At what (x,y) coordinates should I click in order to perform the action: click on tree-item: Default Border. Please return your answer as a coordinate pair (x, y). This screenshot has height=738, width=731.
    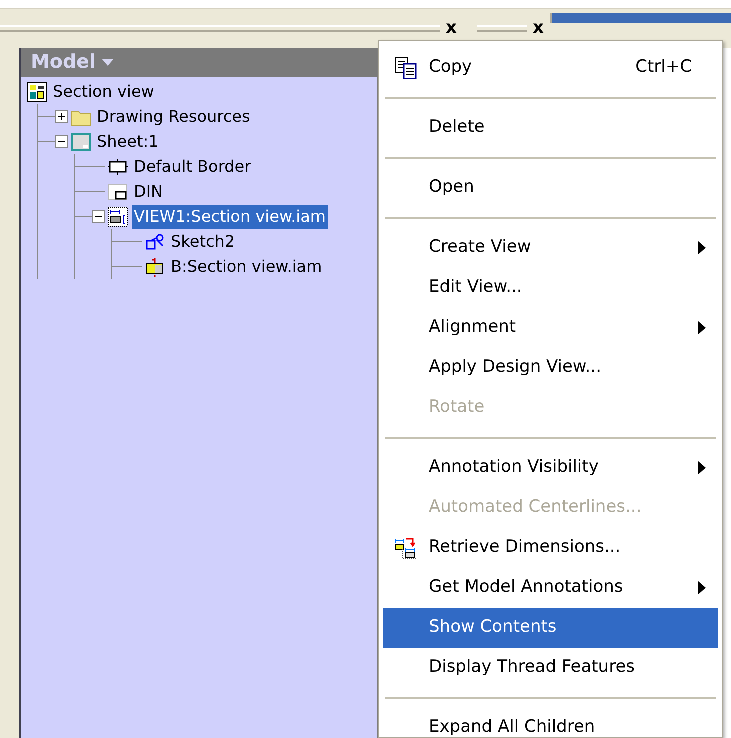
    Looking at the image, I should click on (193, 166).